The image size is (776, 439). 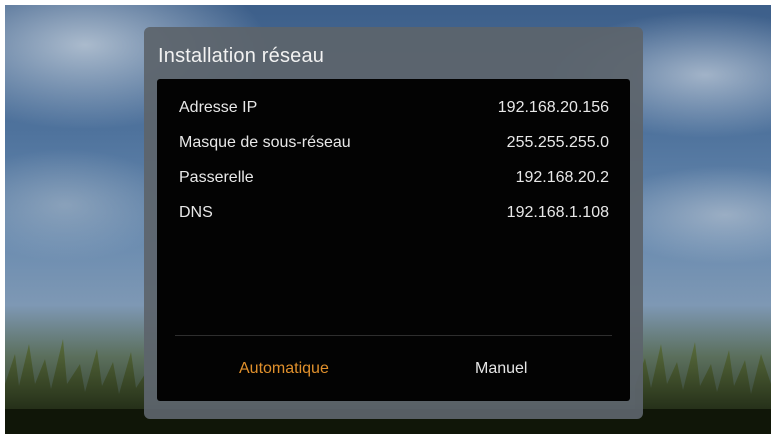 What do you see at coordinates (394, 145) in the screenshot?
I see `field-row-subnet-mask: Masque de sous-réseau 255.255.255.0` at bounding box center [394, 145].